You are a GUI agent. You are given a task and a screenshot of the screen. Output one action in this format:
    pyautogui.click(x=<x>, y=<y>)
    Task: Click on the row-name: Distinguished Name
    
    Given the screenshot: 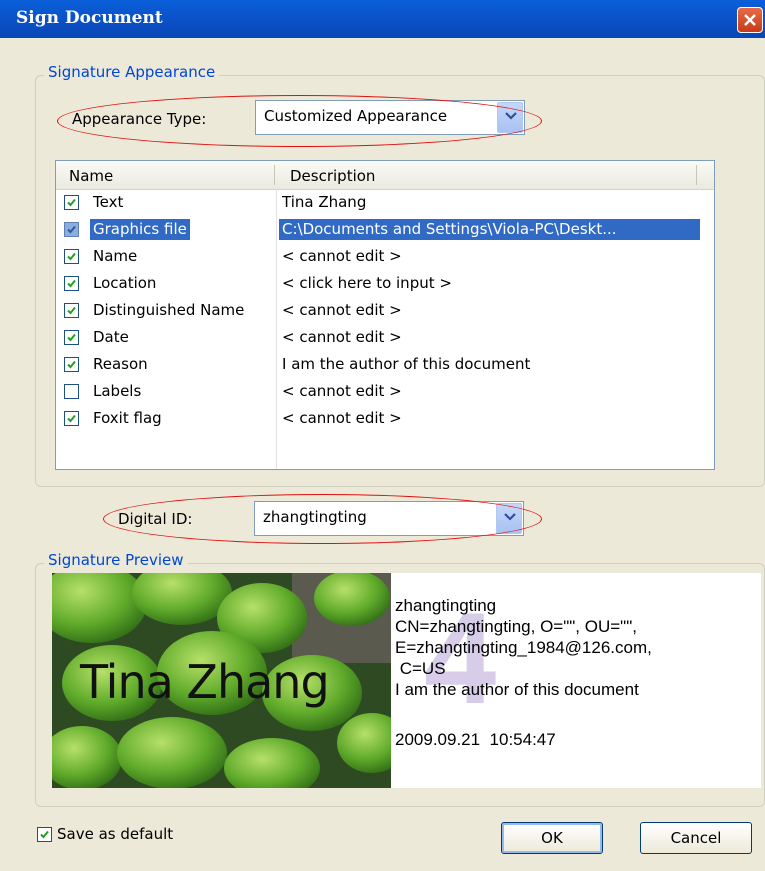 What is the action you would take?
    pyautogui.click(x=169, y=310)
    